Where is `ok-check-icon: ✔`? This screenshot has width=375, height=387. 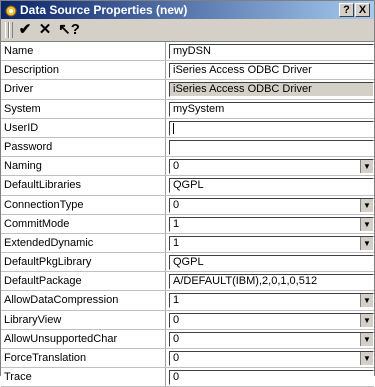 ok-check-icon: ✔ is located at coordinates (25, 30).